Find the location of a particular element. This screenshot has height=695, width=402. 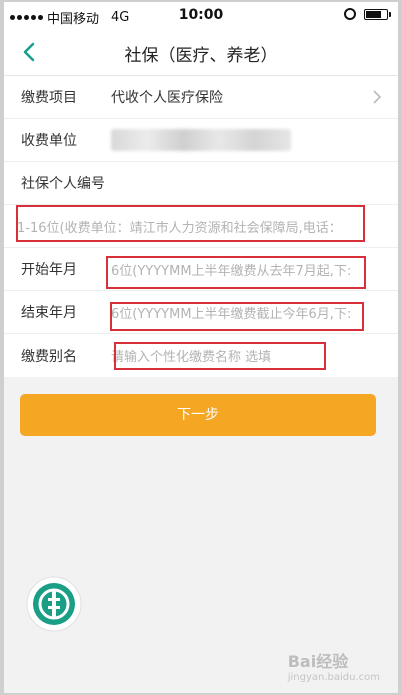

row-payment-item: 缴费项目 代收个人医疗保险 is located at coordinates (201, 97).